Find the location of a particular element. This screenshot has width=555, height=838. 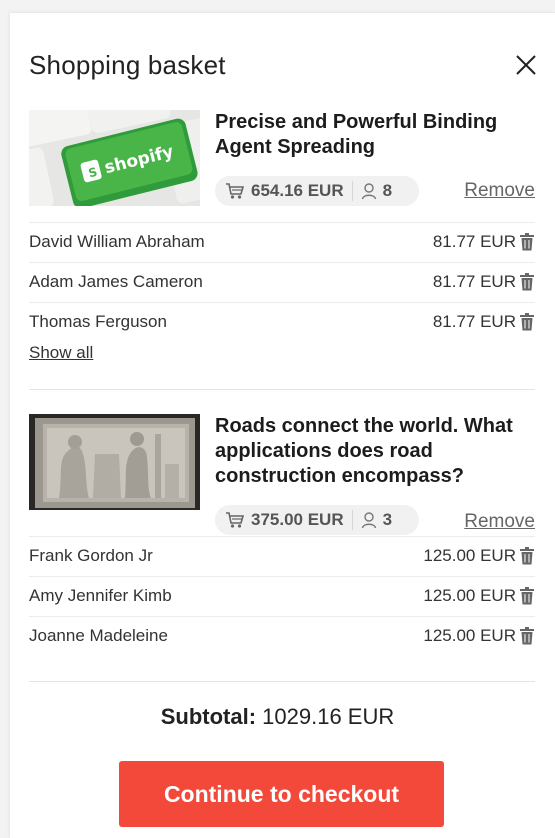

recipient-name: Joanne Madeleine is located at coordinates (98, 635).